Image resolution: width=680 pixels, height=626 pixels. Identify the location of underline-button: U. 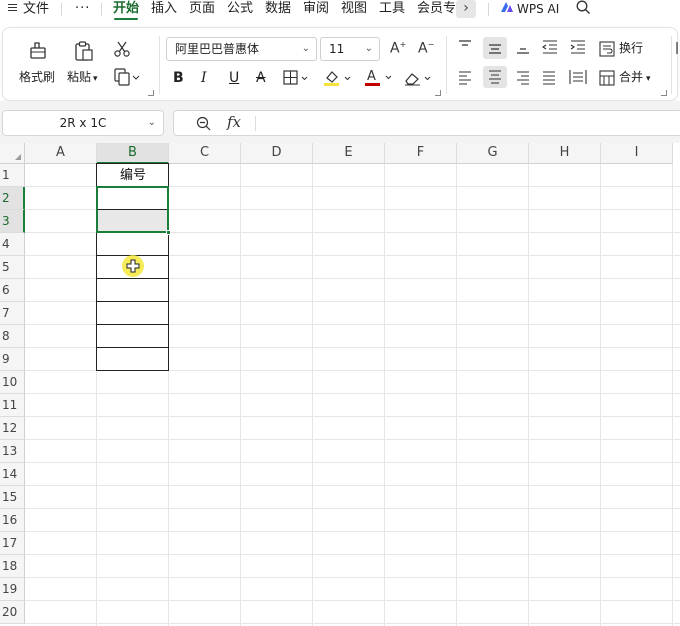
(234, 78).